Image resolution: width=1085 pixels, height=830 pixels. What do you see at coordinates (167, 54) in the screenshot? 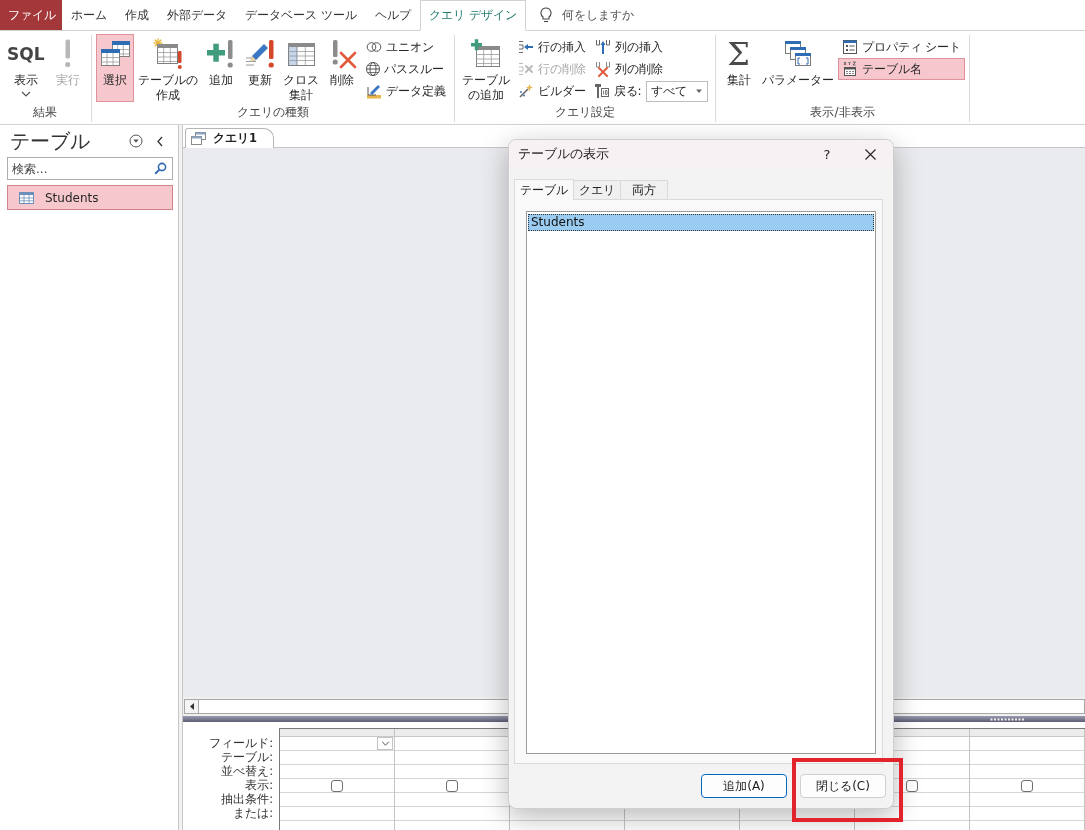
I see `table-sparkle-icon` at bounding box center [167, 54].